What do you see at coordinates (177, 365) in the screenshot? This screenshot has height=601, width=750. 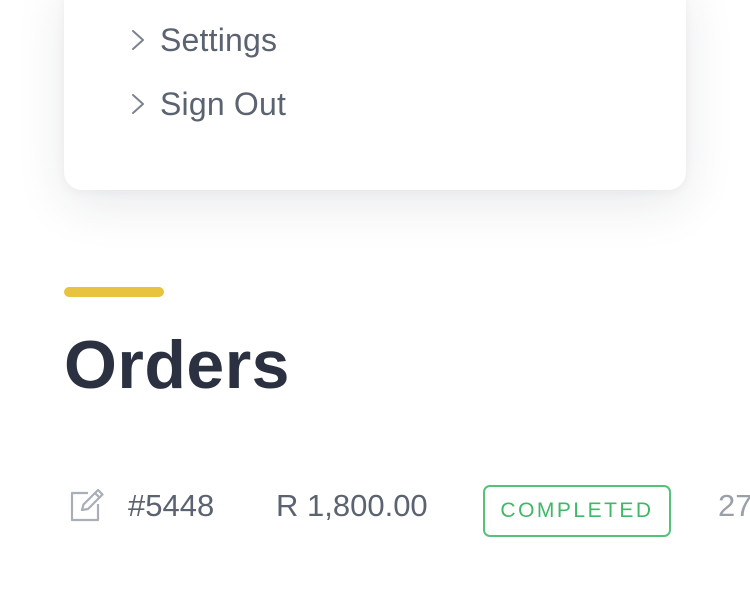 I see `page-title: Orders` at bounding box center [177, 365].